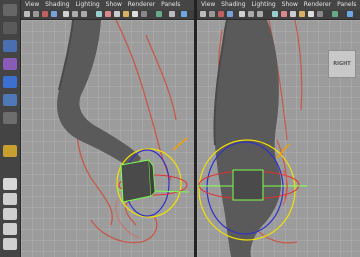 This screenshot has width=360, height=257. What do you see at coordinates (172, 14) in the screenshot?
I see `isolate-select-icon` at bounding box center [172, 14].